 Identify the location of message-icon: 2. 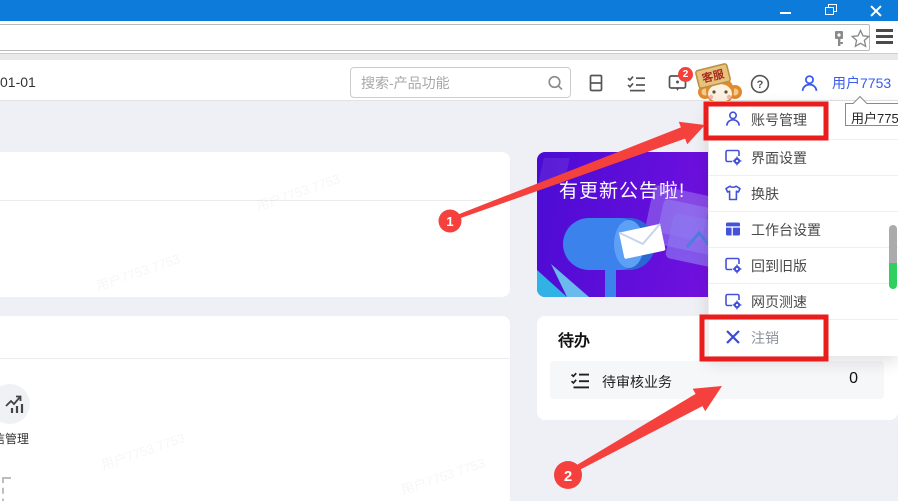
(680, 80).